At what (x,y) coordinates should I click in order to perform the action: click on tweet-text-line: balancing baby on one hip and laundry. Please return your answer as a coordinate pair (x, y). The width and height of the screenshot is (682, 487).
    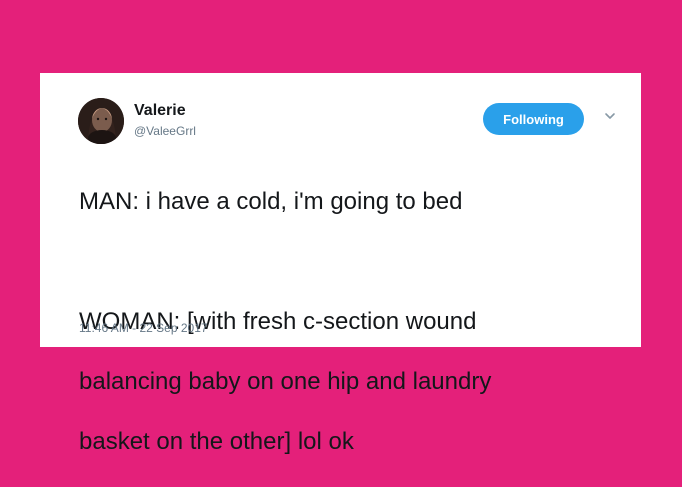
    Looking at the image, I should click on (285, 381).